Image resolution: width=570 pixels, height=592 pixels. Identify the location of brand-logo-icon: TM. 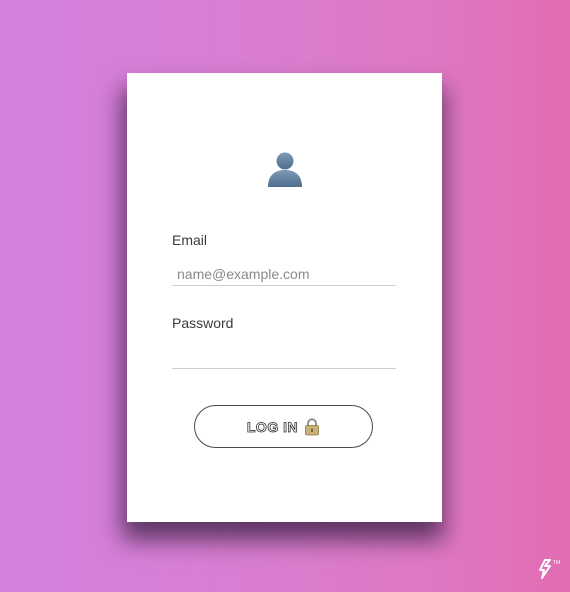
(549, 569).